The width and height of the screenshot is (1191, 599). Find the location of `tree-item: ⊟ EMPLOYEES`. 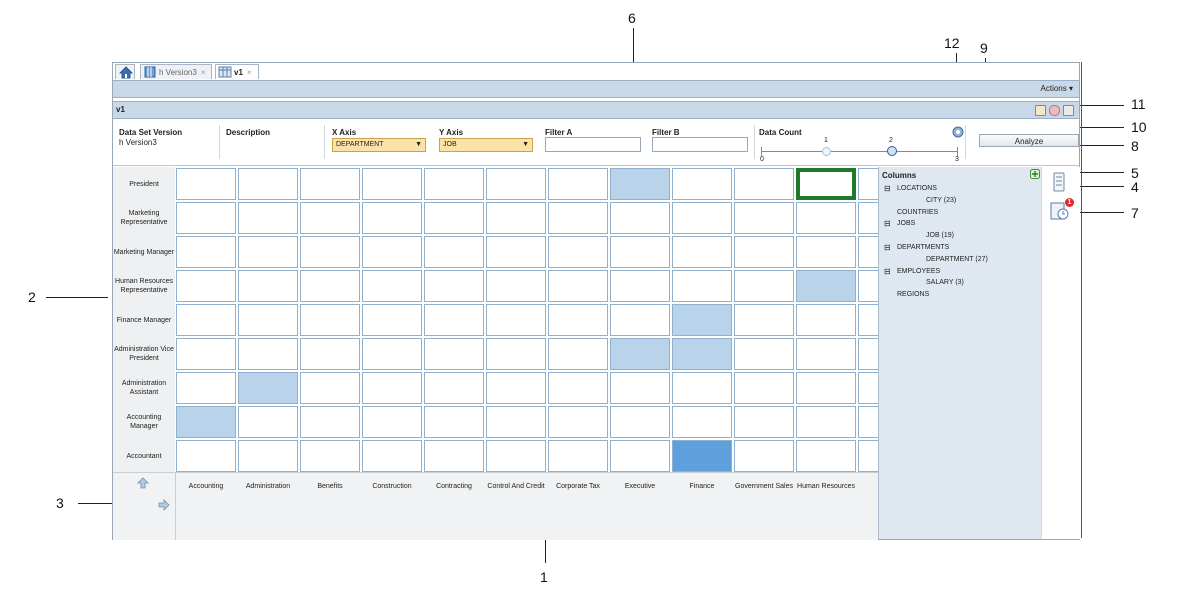

tree-item: ⊟ EMPLOYEES is located at coordinates (912, 271).